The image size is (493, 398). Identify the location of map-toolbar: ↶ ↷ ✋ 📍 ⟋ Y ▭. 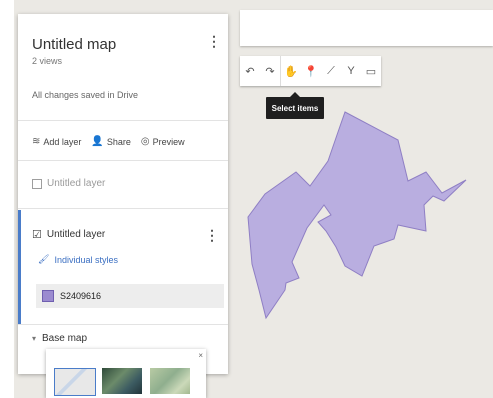
(310, 71).